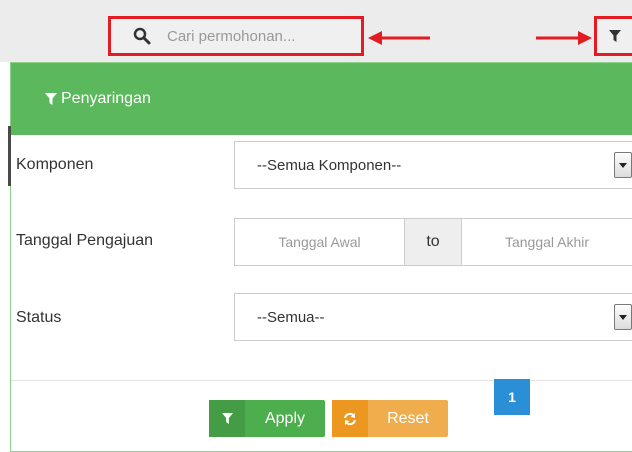 Image resolution: width=632 pixels, height=452 pixels. I want to click on red-arrow-left, so click(399, 38).